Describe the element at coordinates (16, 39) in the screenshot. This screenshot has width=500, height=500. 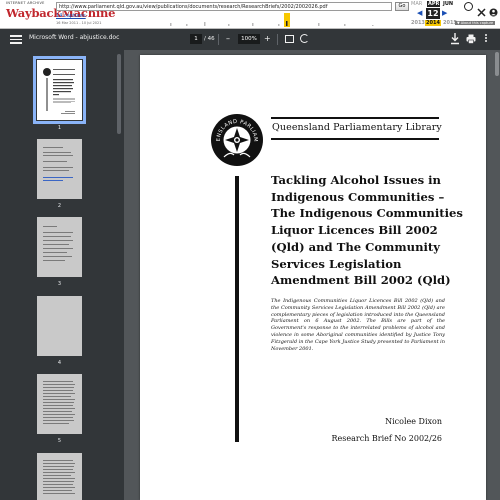
I see `menu-icon` at that location.